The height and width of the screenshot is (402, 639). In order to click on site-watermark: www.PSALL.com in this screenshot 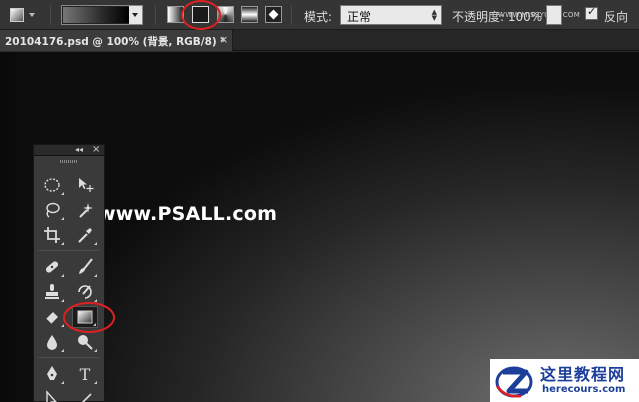, I will do `click(188, 214)`.